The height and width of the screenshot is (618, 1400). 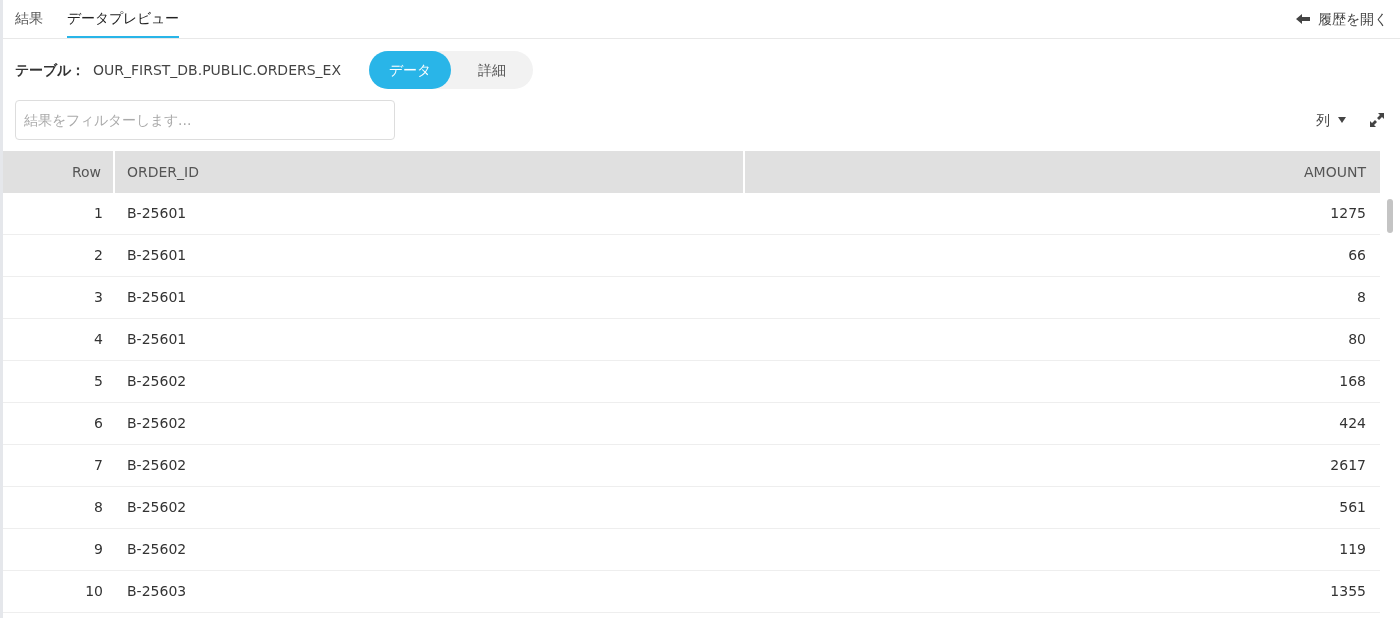 What do you see at coordinates (1390, 216) in the screenshot?
I see `scrollbar-thumb` at bounding box center [1390, 216].